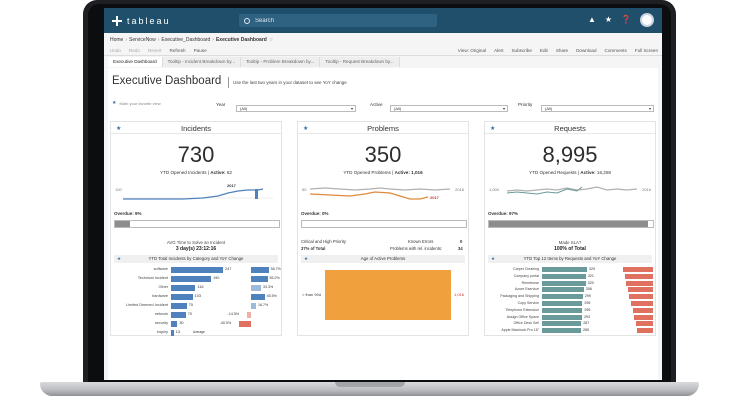  I want to click on alert-button: Alert, so click(498, 50).